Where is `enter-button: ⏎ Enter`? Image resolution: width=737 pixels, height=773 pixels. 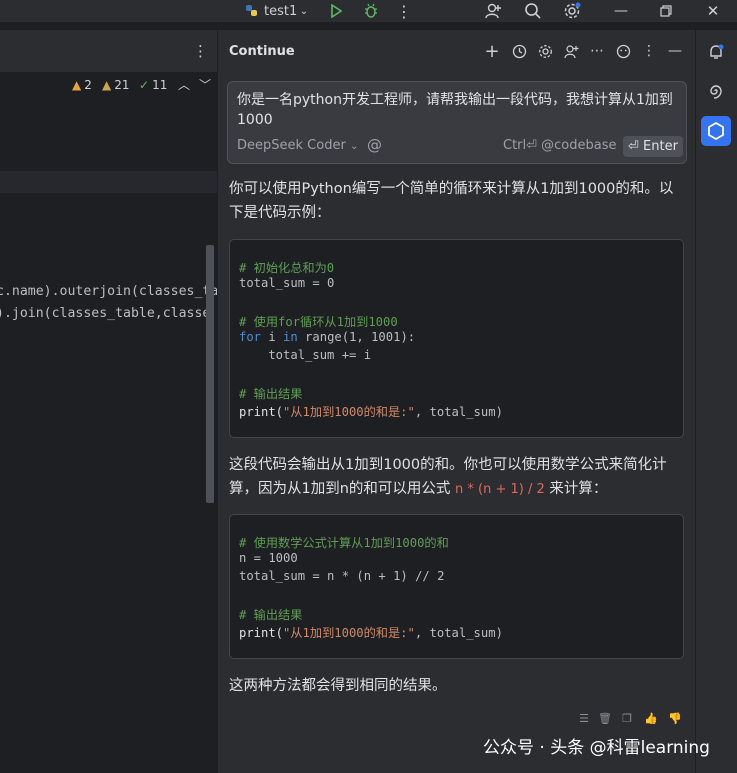 enter-button: ⏎ Enter is located at coordinates (653, 146).